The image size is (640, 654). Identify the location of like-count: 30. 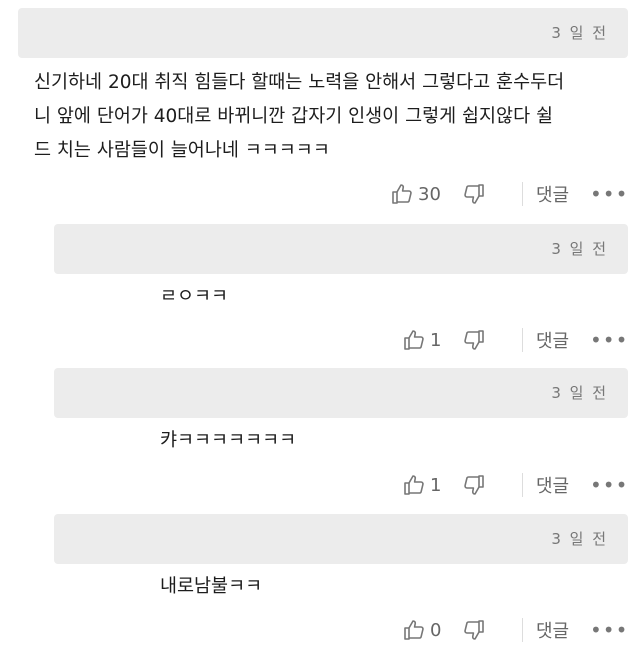
(429, 194).